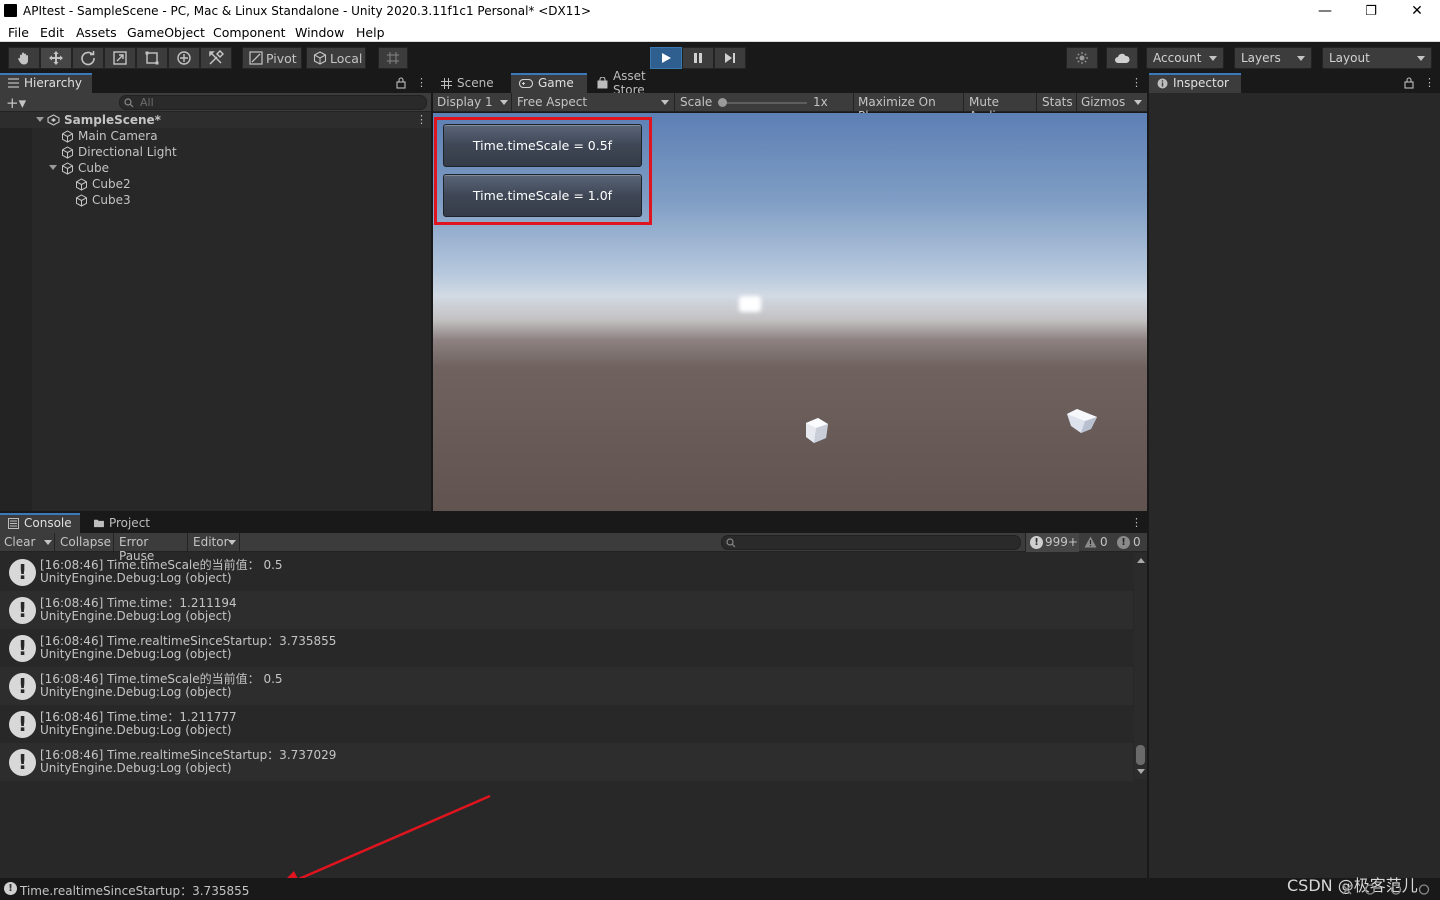 The height and width of the screenshot is (900, 1440). I want to click on transform-tool-button, so click(184, 58).